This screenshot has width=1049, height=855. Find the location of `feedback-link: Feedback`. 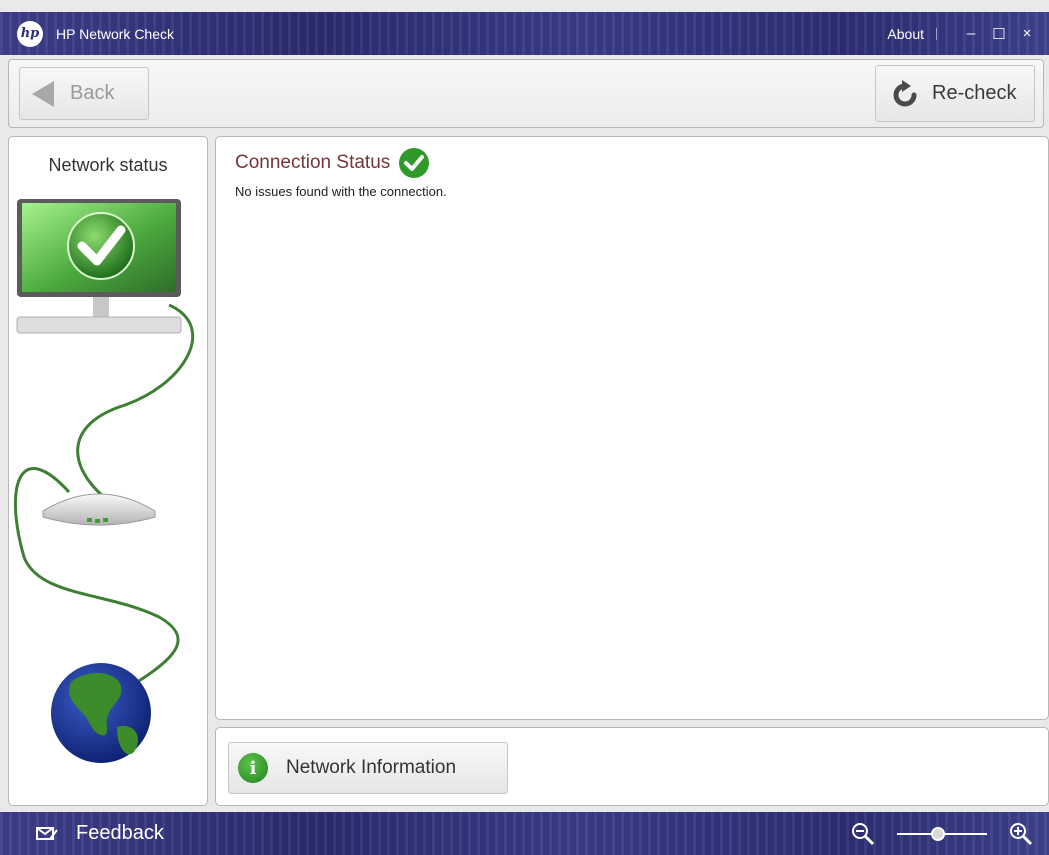

feedback-link: Feedback is located at coordinates (100, 833).